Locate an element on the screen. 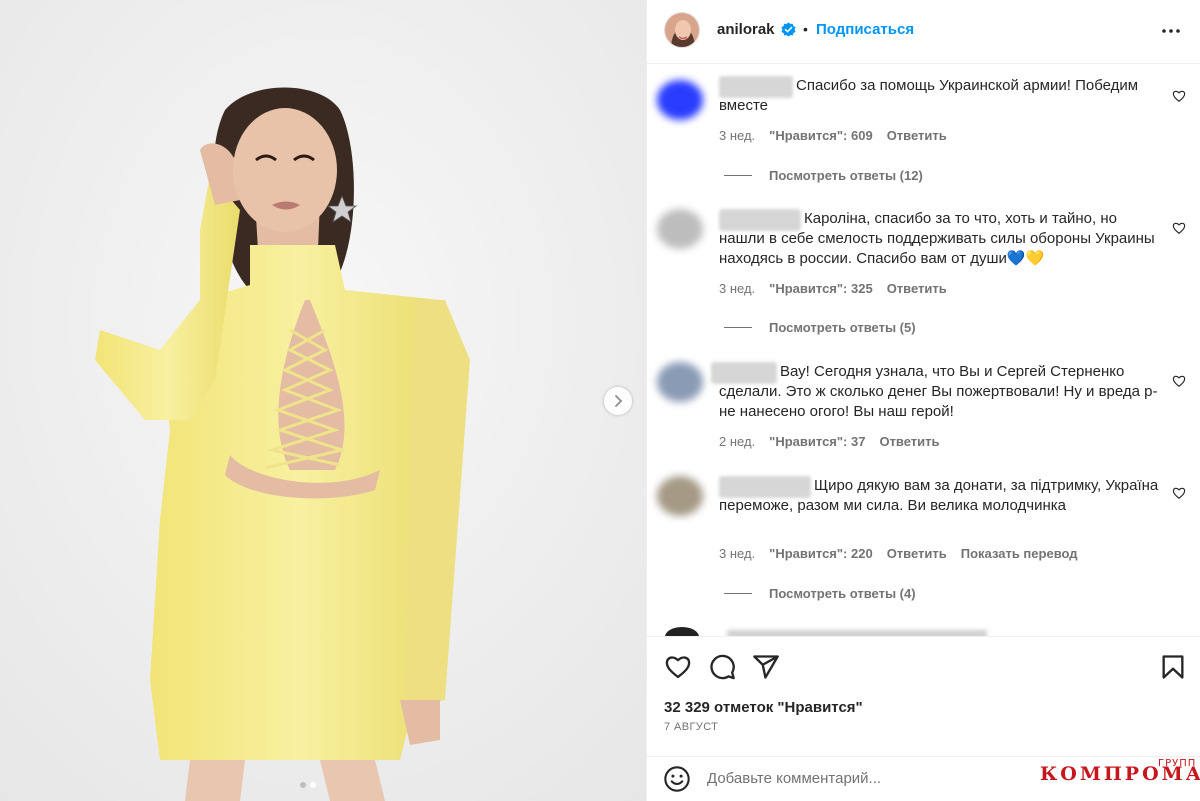 This screenshot has height=801, width=1200. comment-likes: "Нравится": 220 is located at coordinates (821, 553).